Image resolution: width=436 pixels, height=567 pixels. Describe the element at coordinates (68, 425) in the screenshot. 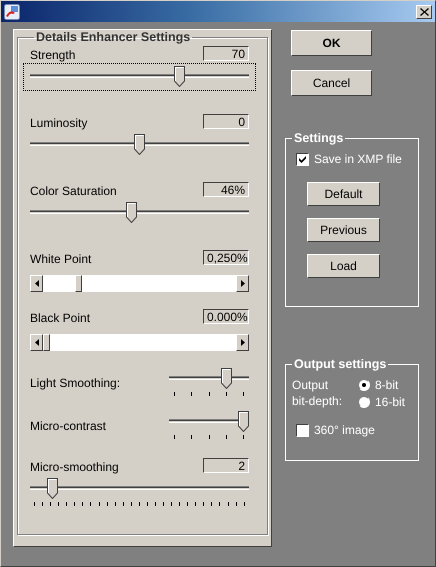

I see `slider-label: Micro-contrast` at that location.